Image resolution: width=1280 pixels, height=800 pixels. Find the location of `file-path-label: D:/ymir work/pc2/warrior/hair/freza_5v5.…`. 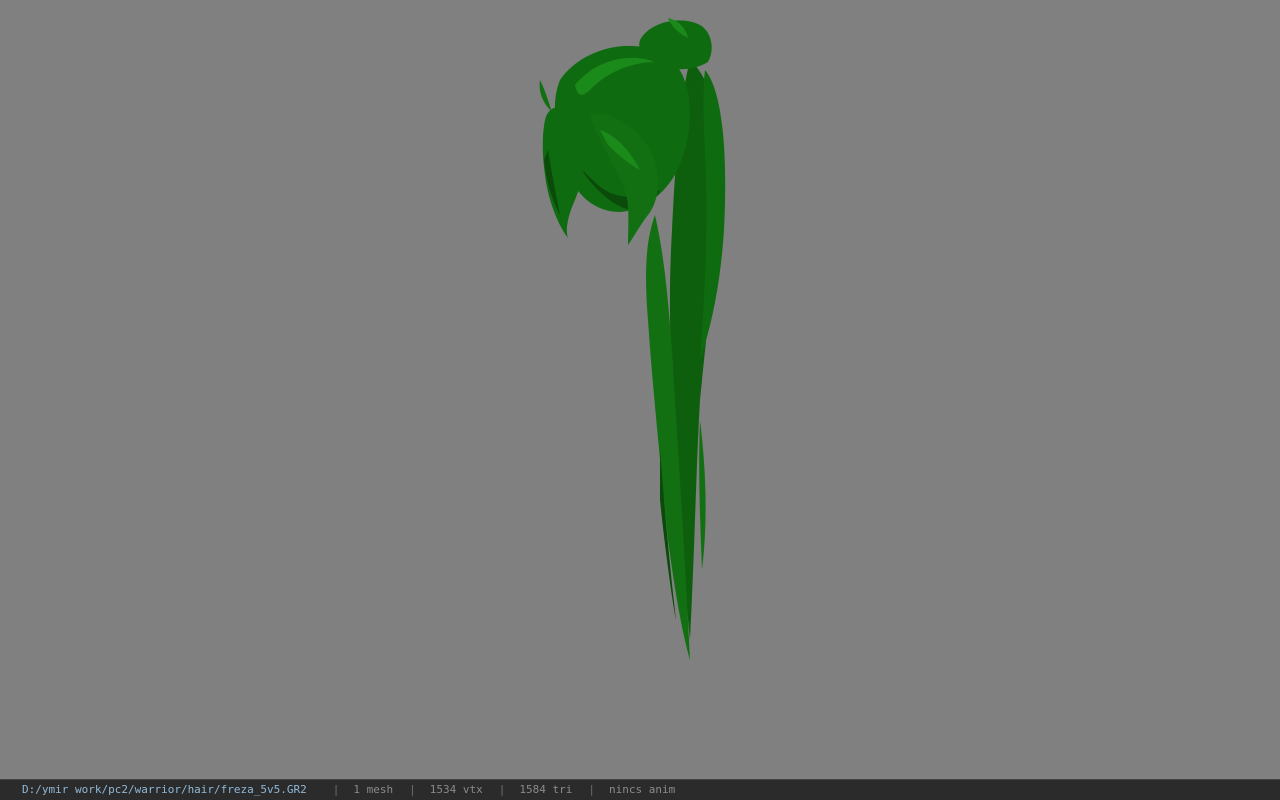

file-path-label: D:/ymir work/pc2/warrior/hair/freza_5v5.… is located at coordinates (164, 789).